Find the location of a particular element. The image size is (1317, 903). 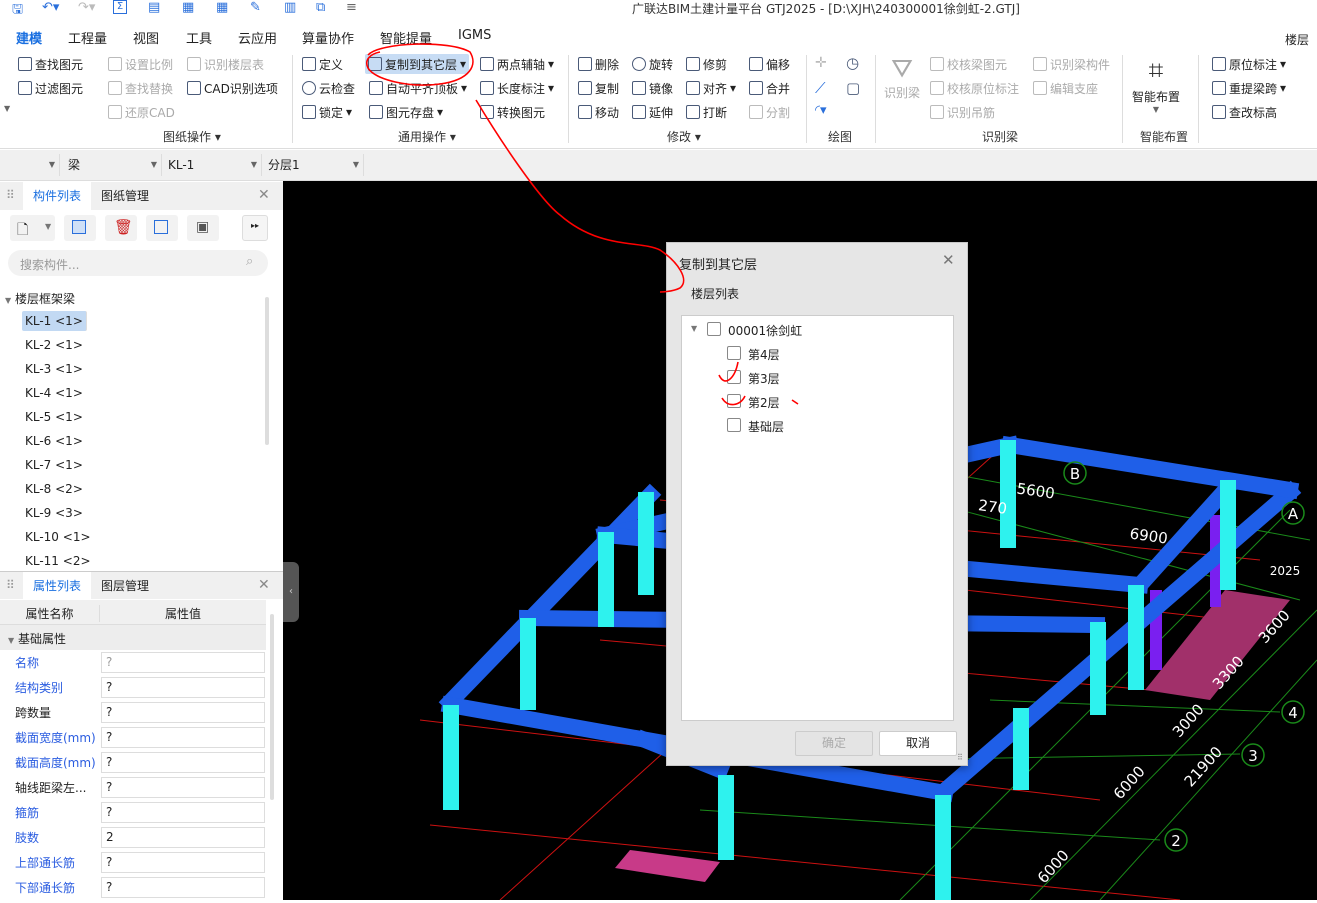

smart-layout-big-button: ⌗ 智能布置 ▼ is located at coordinates (1156, 84).